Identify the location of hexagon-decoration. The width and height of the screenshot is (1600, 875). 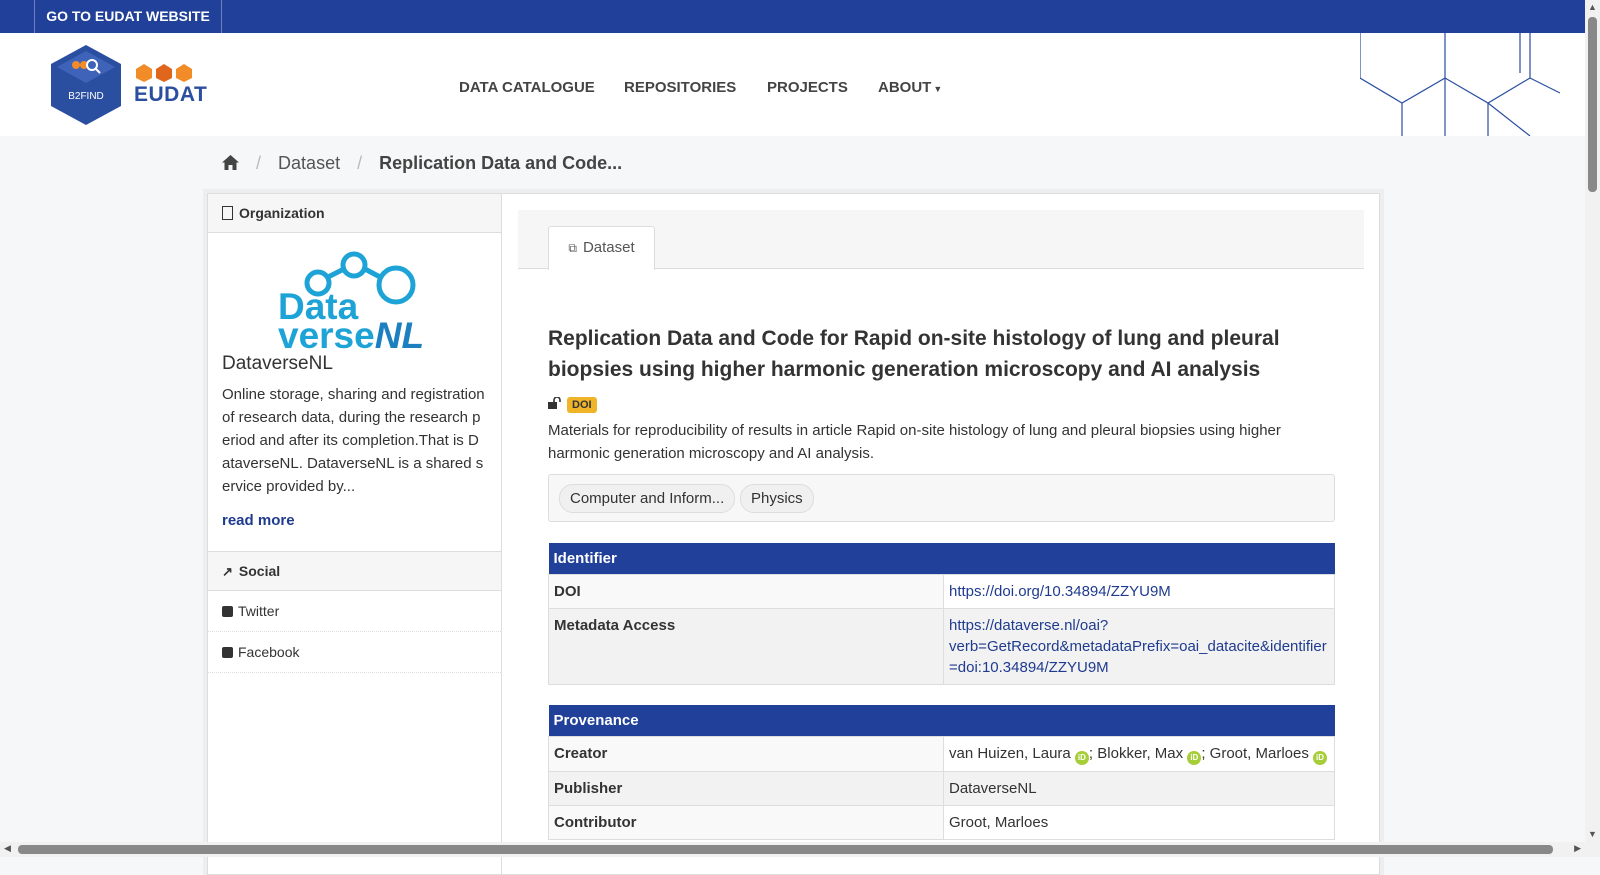
(1460, 84).